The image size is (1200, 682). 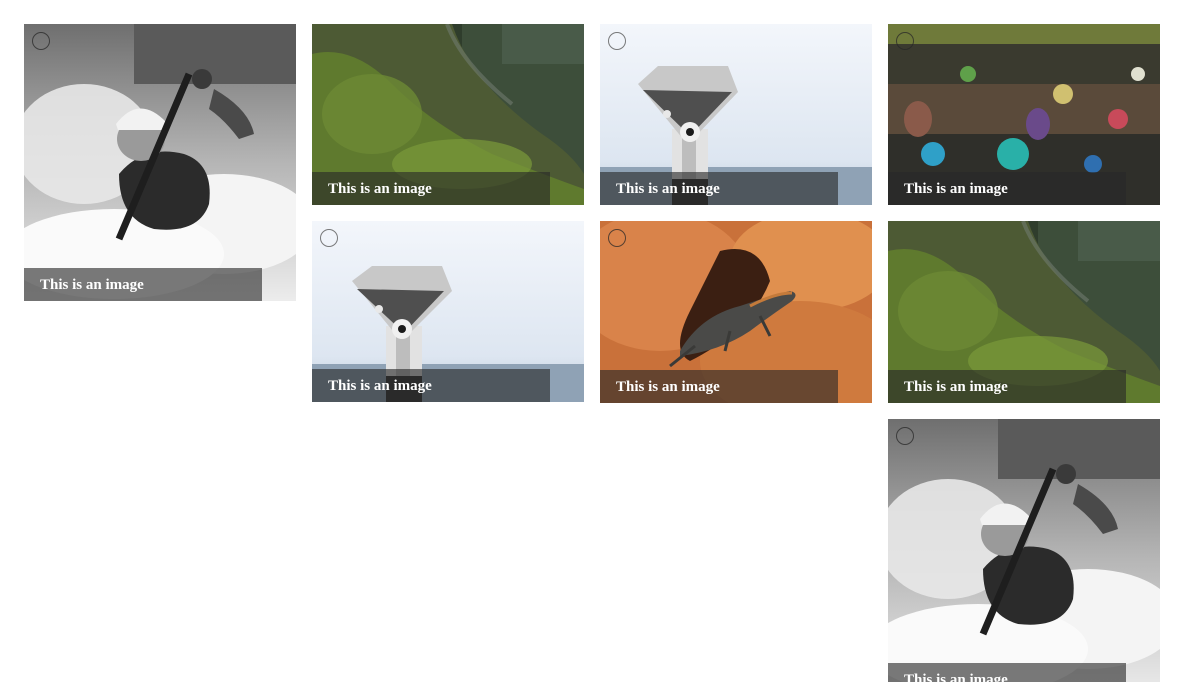 I want to click on gallery-tile-market: This is an image, so click(x=1024, y=114).